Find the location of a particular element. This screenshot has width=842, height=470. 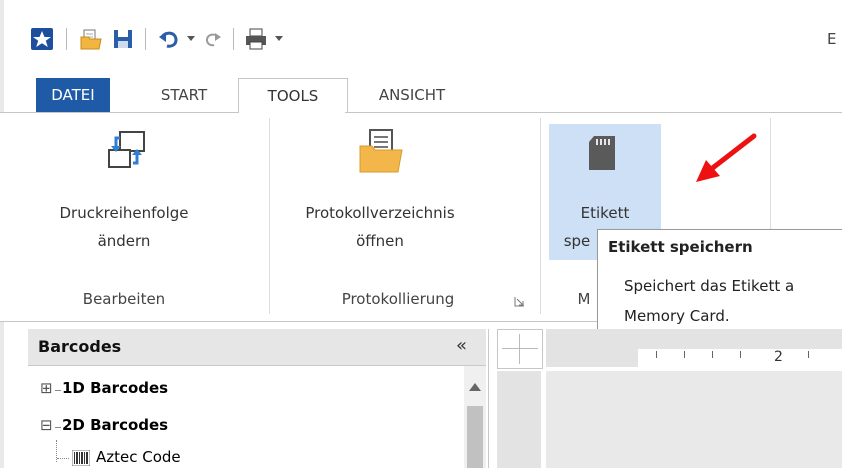

collapse-panel-icon: « is located at coordinates (461, 345).